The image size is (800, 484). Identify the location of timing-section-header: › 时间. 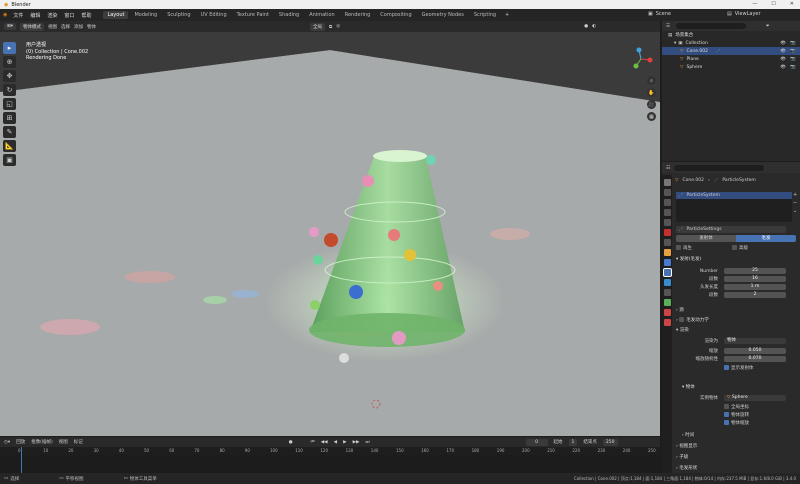
(688, 436).